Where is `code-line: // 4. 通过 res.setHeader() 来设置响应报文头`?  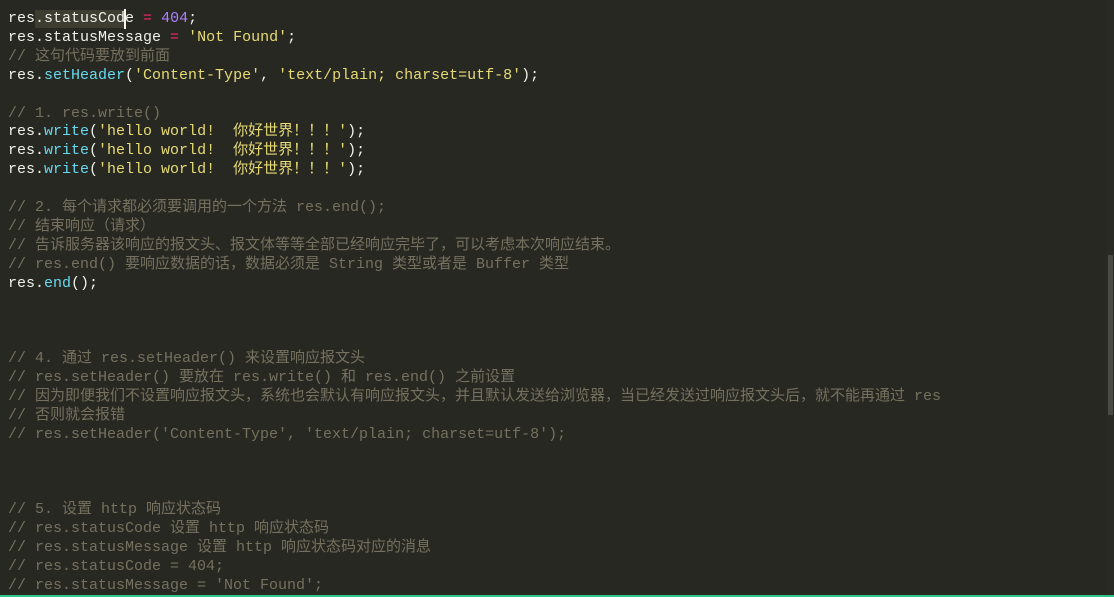
code-line: // 4. 通过 res.setHeader() 来设置响应报文头 is located at coordinates (186, 358).